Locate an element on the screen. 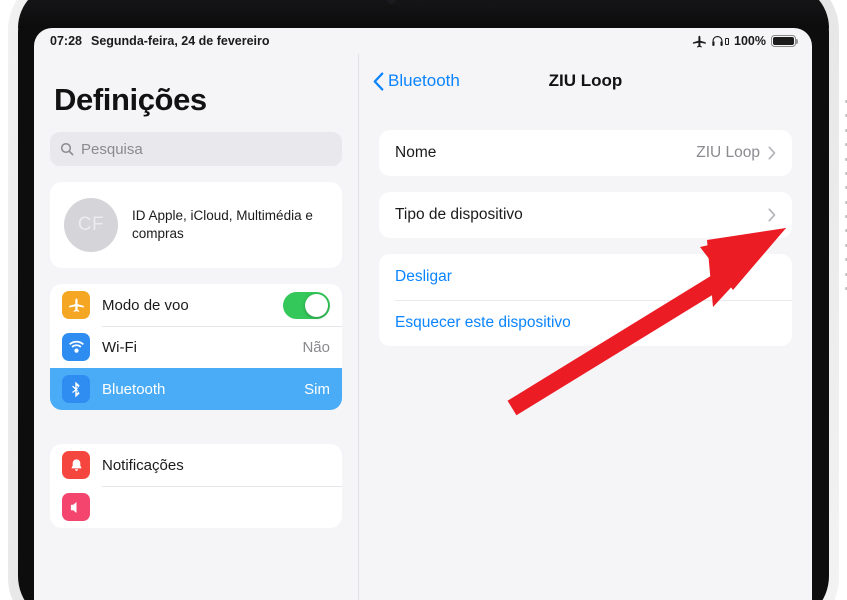 This screenshot has height=600, width=847. detail-group-device-info: Nome ZIU Loop is located at coordinates (585, 153).